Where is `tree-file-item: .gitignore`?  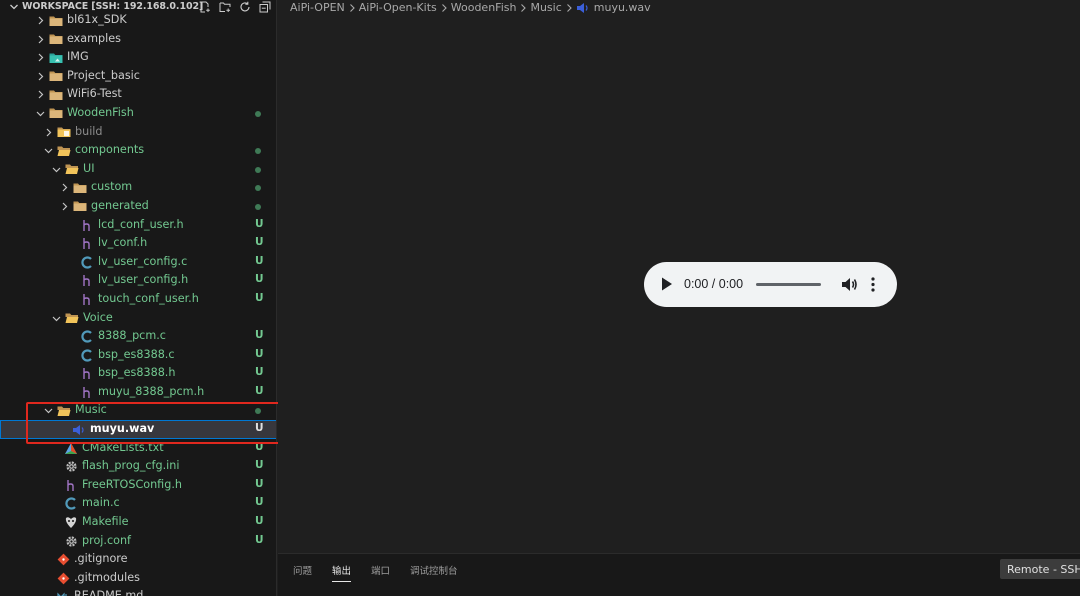 tree-file-item: .gitignore is located at coordinates (138, 559).